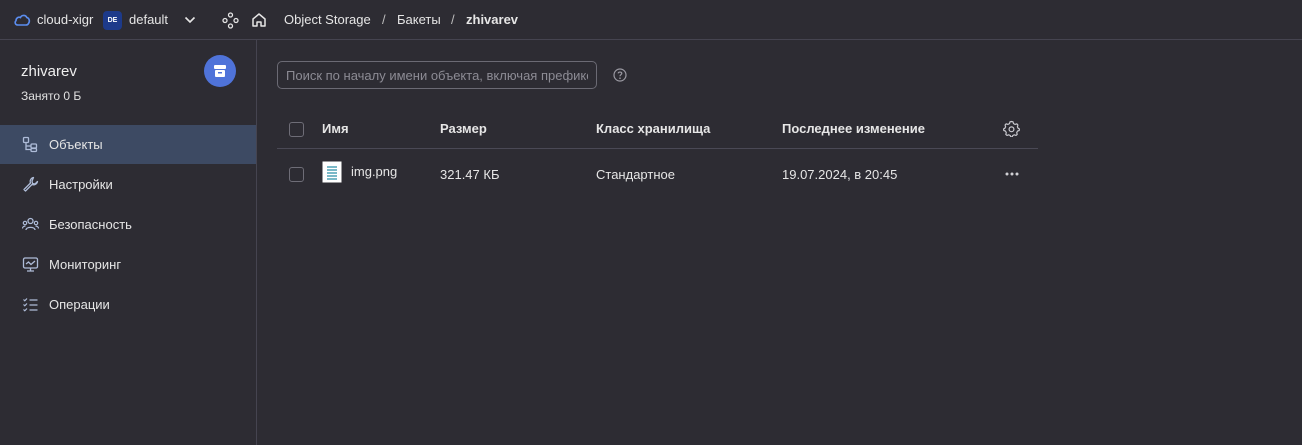  I want to click on row-checkbox, so click(296, 174).